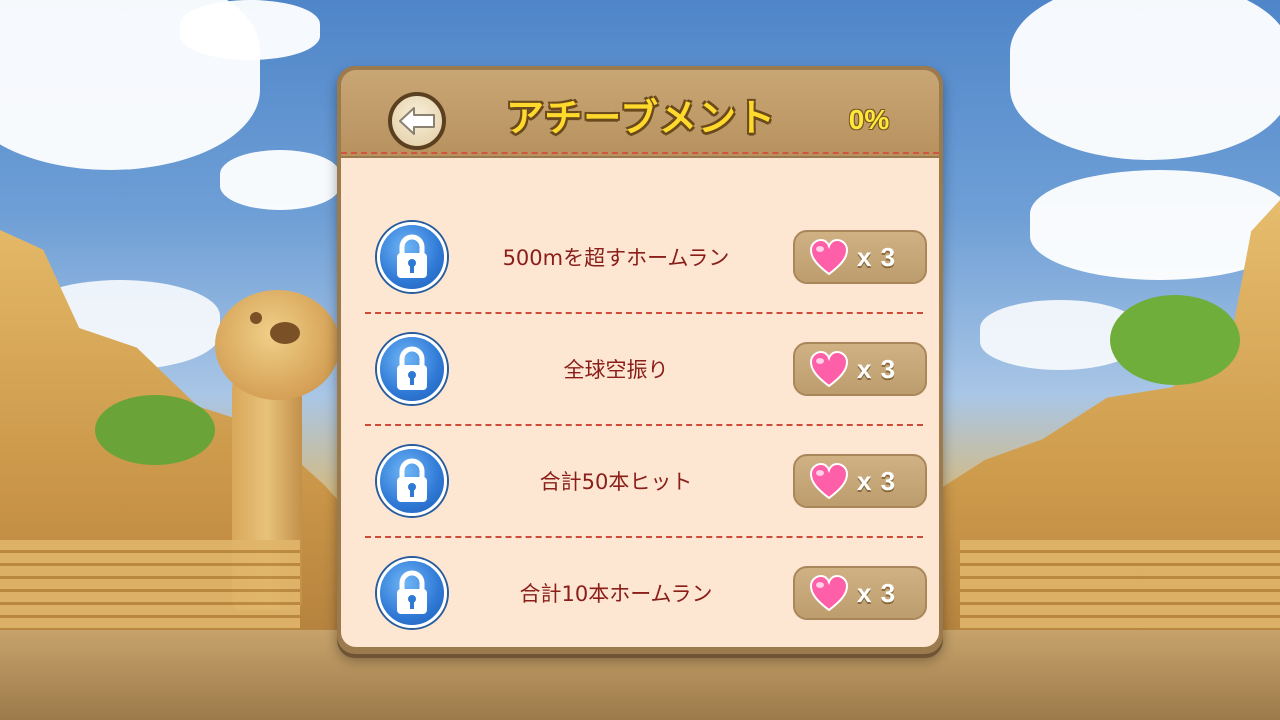 This screenshot has width=1280, height=720. I want to click on achievement-row: 合計50本ヒット x 3, so click(646, 482).